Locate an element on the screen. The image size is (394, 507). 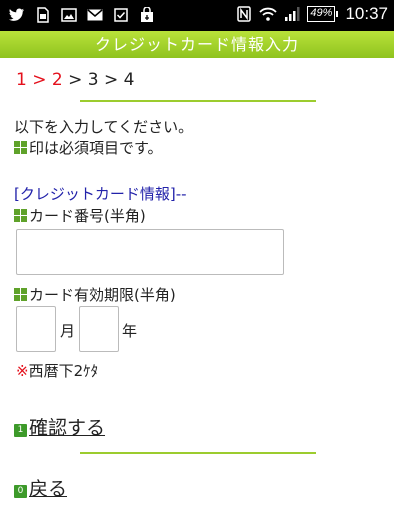
checkbox-icon is located at coordinates (121, 15).